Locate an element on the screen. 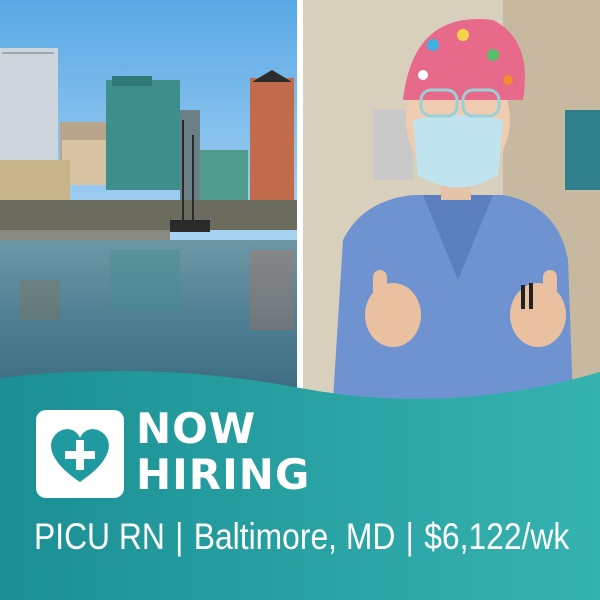  headline-line1: NOW is located at coordinates (196, 428).